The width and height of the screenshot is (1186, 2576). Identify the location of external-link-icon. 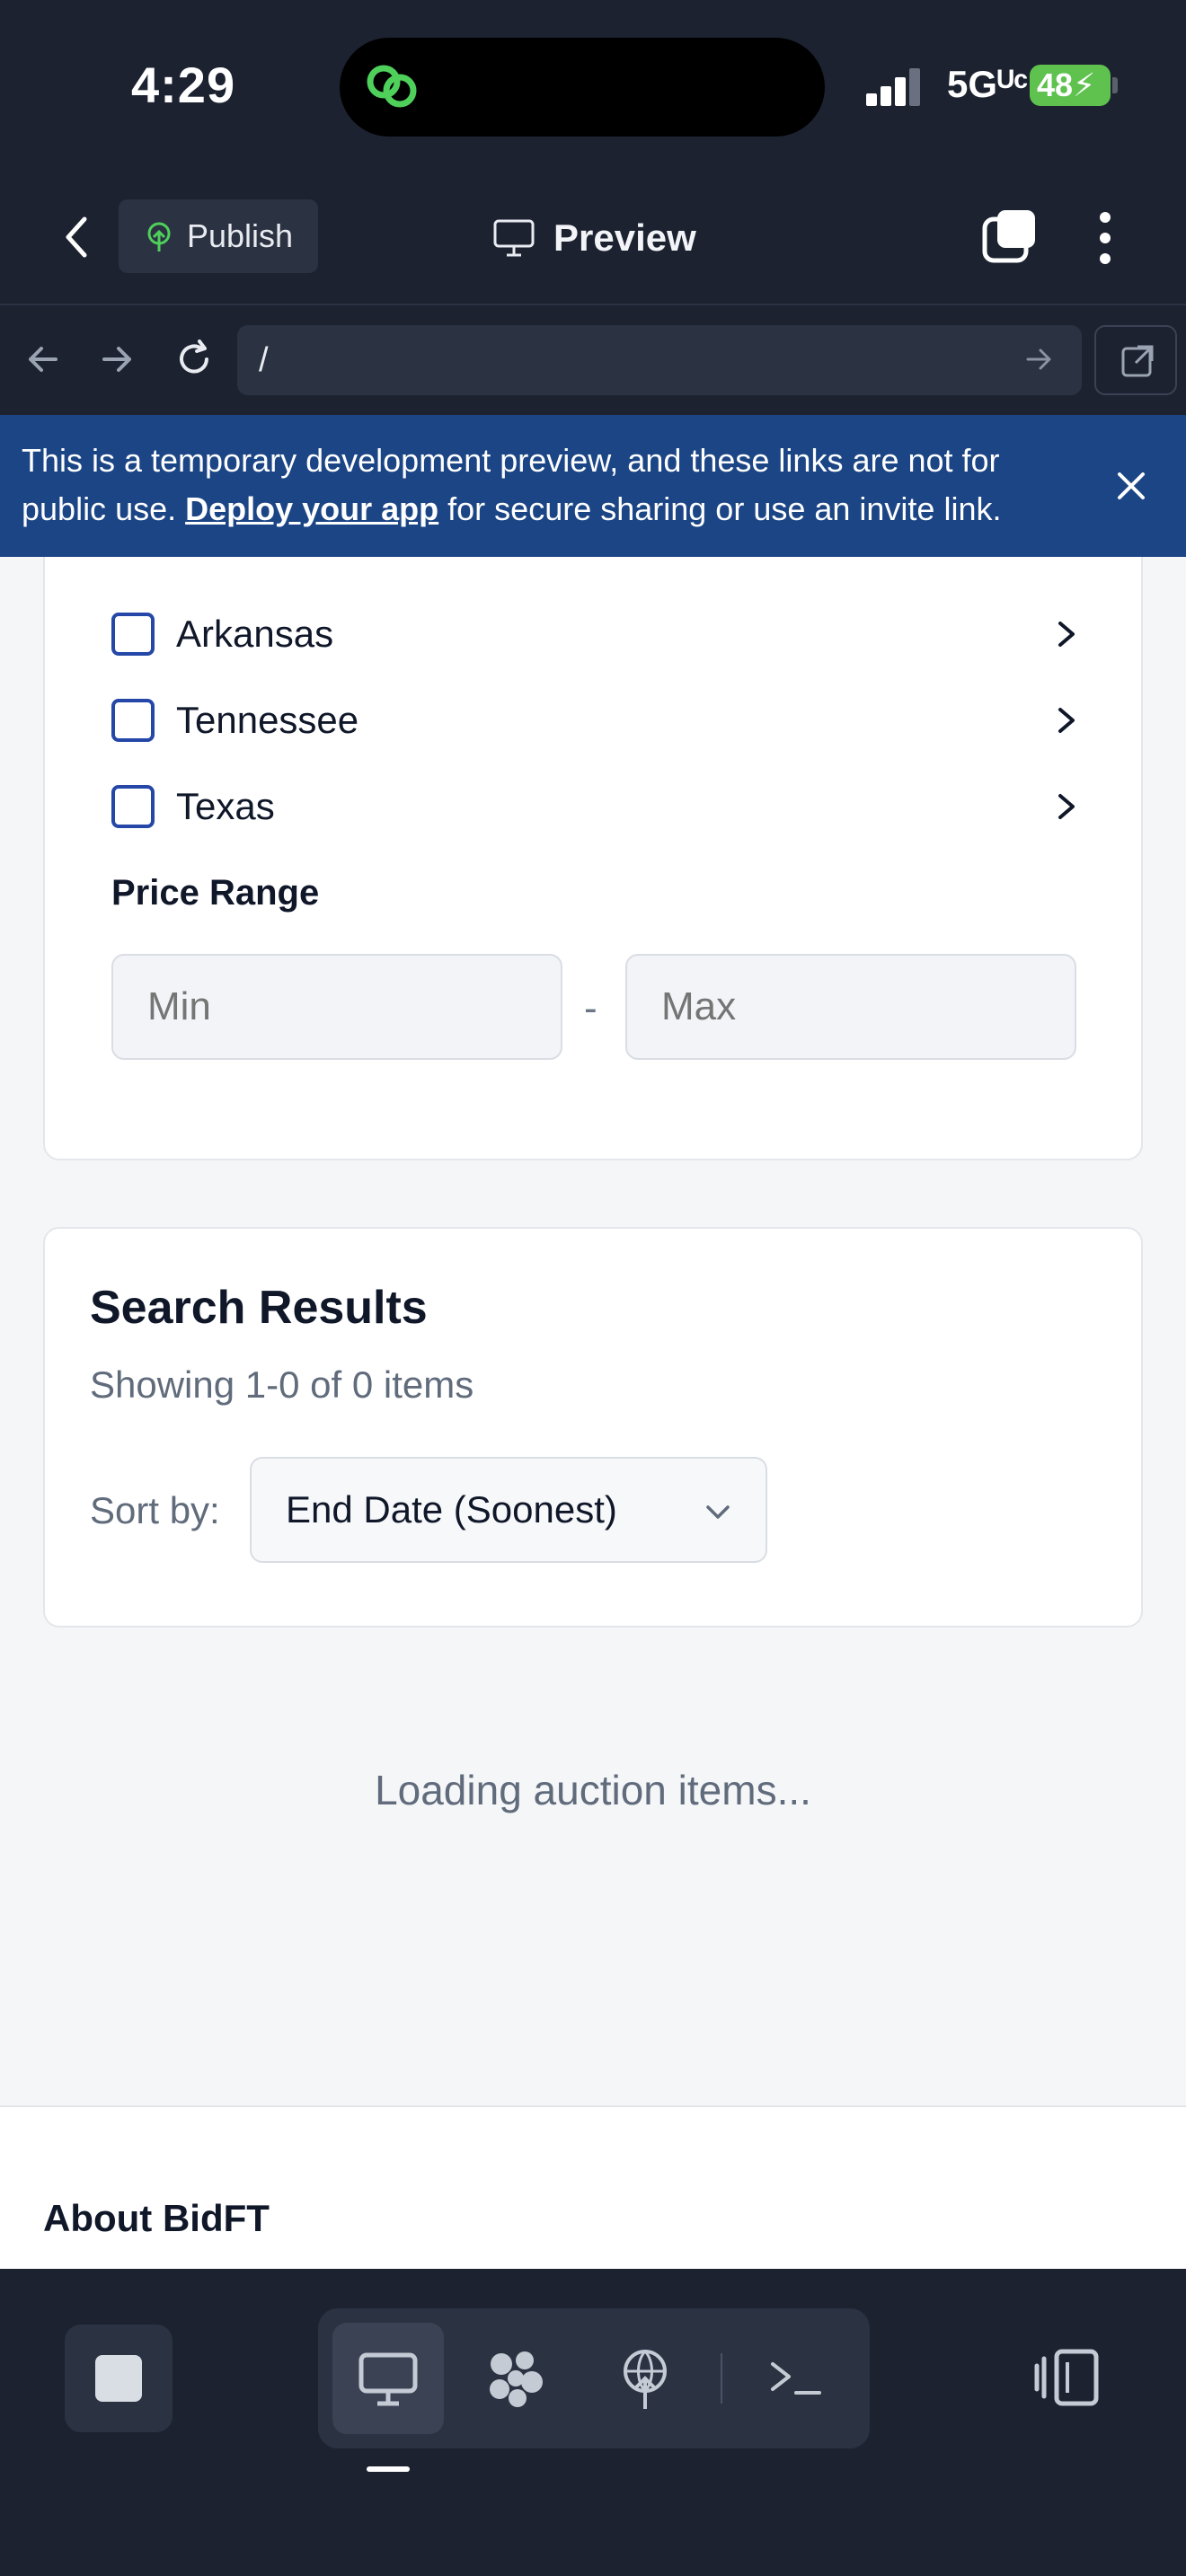
(1137, 361).